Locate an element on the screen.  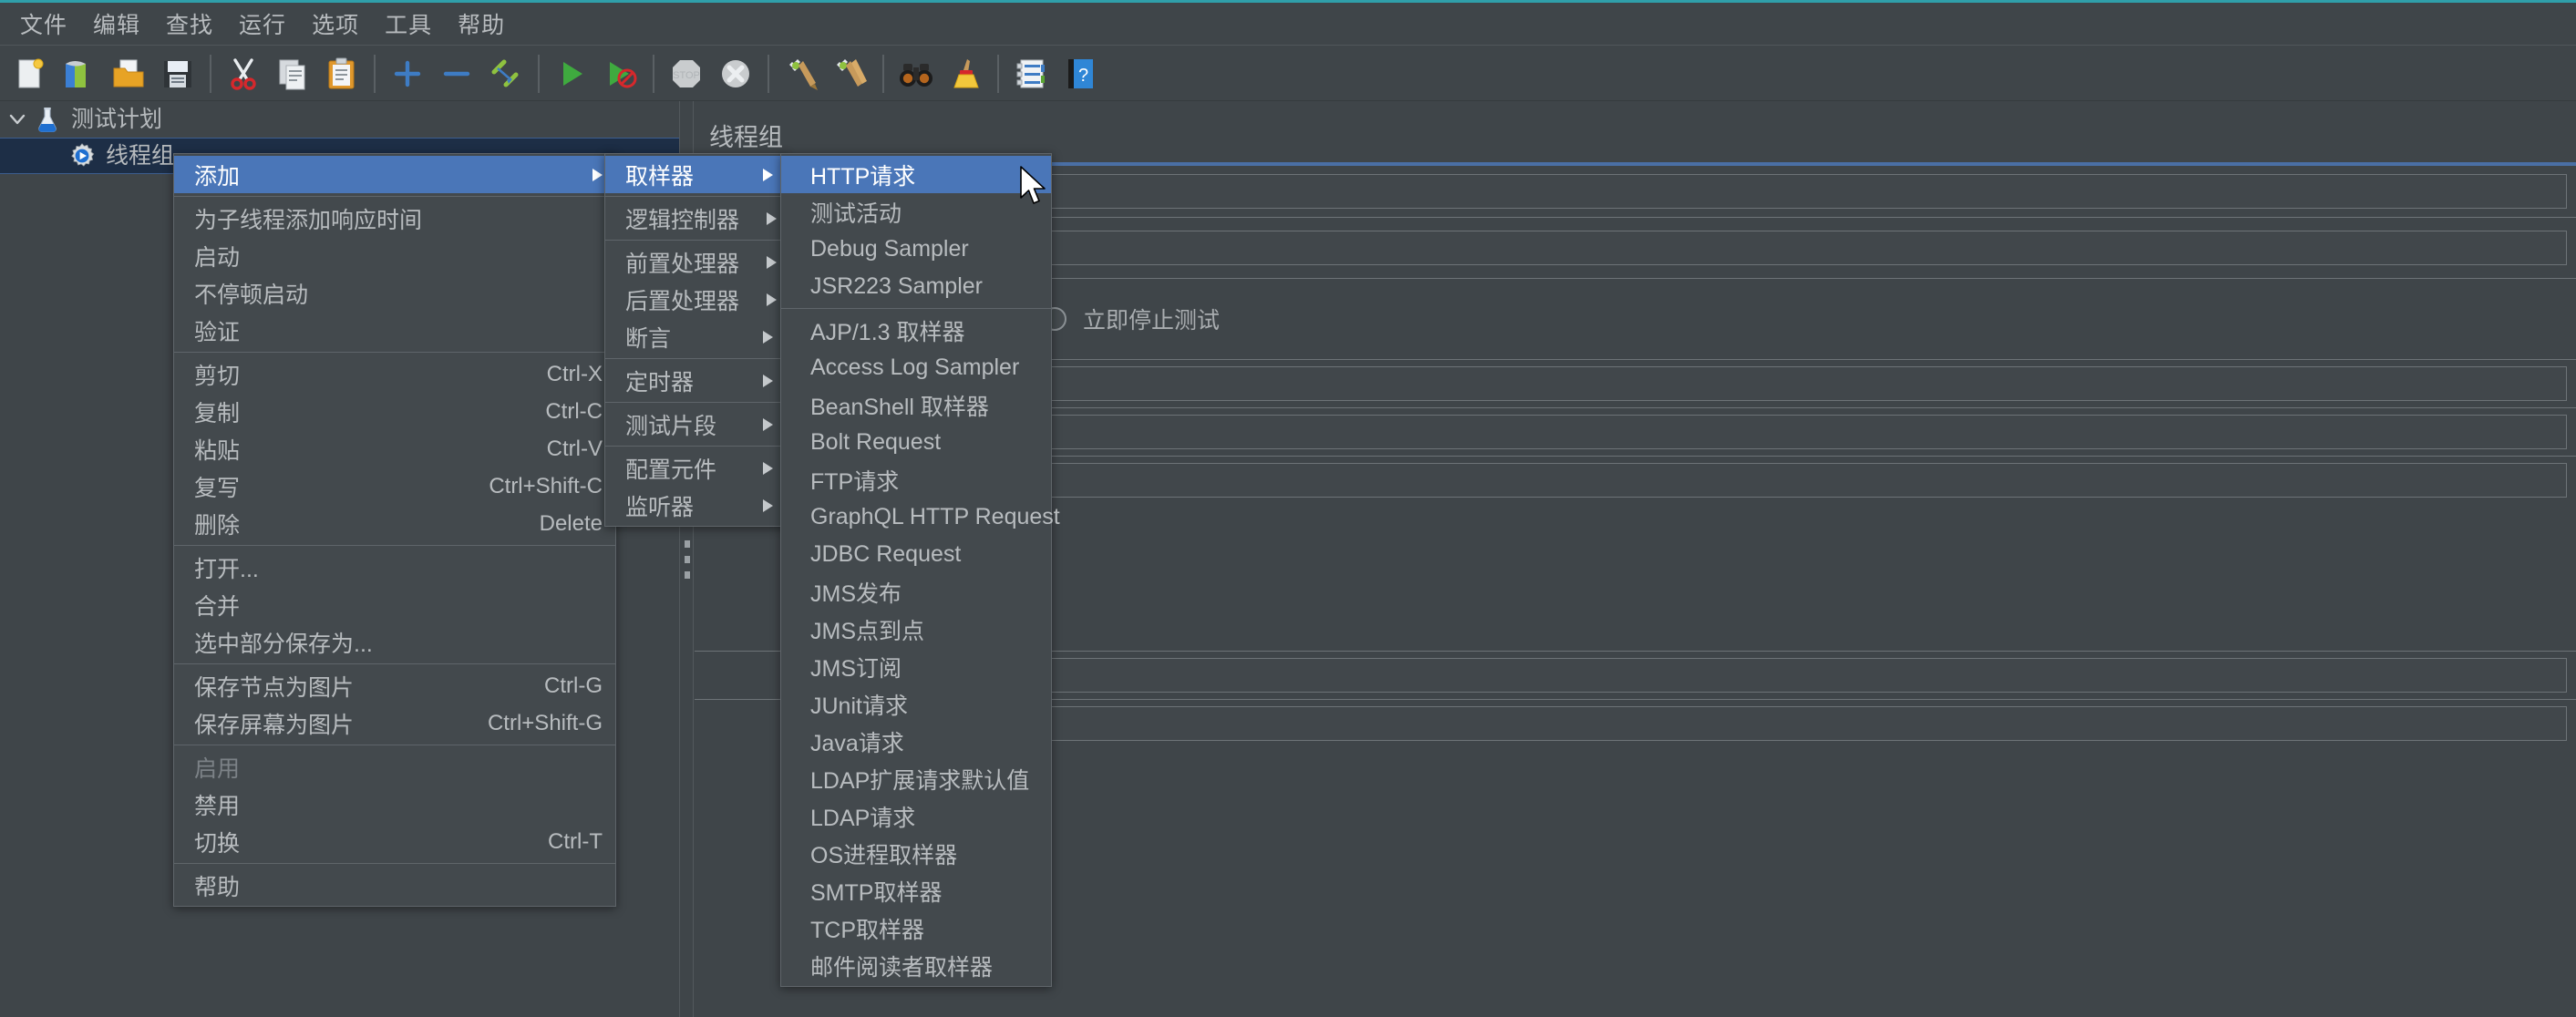
paste-button is located at coordinates (341, 73).